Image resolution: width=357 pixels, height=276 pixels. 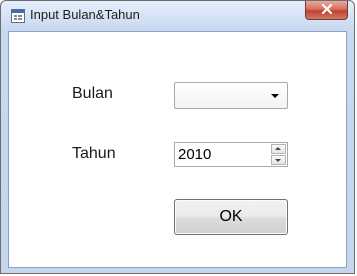 I want to click on tahun-label: Tahun, so click(x=94, y=153).